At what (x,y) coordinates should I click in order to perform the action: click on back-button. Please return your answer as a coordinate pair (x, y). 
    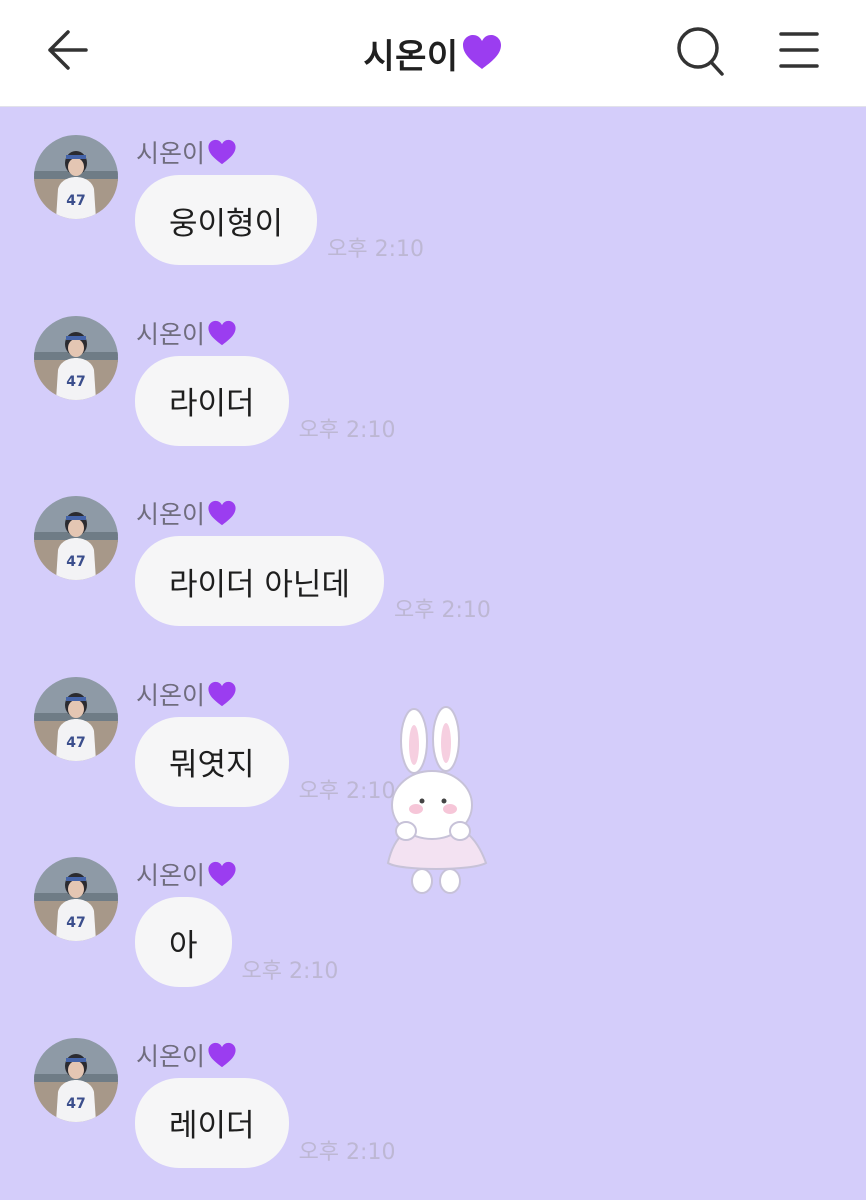
    Looking at the image, I should click on (67, 50).